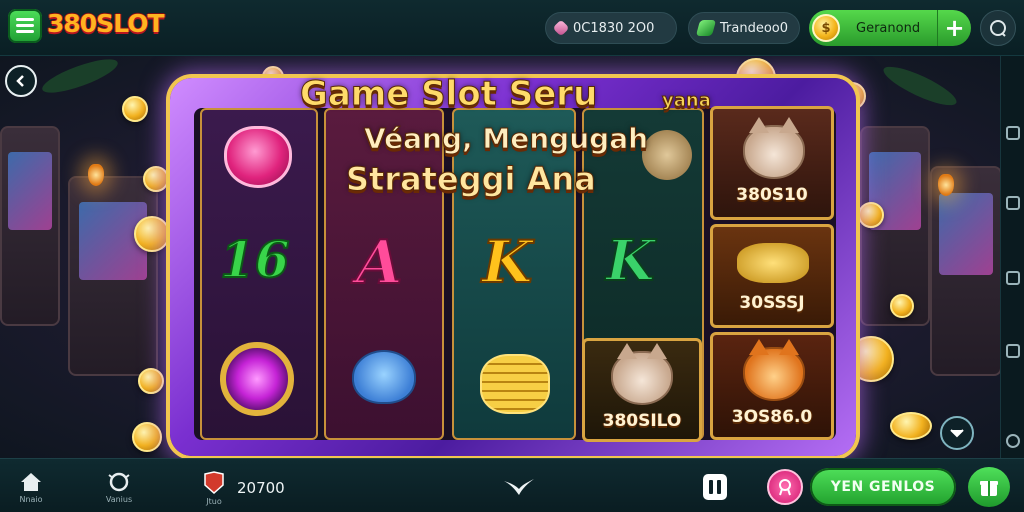 This screenshot has height=512, width=1024. I want to click on bottom-bar: Nnaio Vanius Jtuo 20700 YEN GENLOS, so click(512, 485).